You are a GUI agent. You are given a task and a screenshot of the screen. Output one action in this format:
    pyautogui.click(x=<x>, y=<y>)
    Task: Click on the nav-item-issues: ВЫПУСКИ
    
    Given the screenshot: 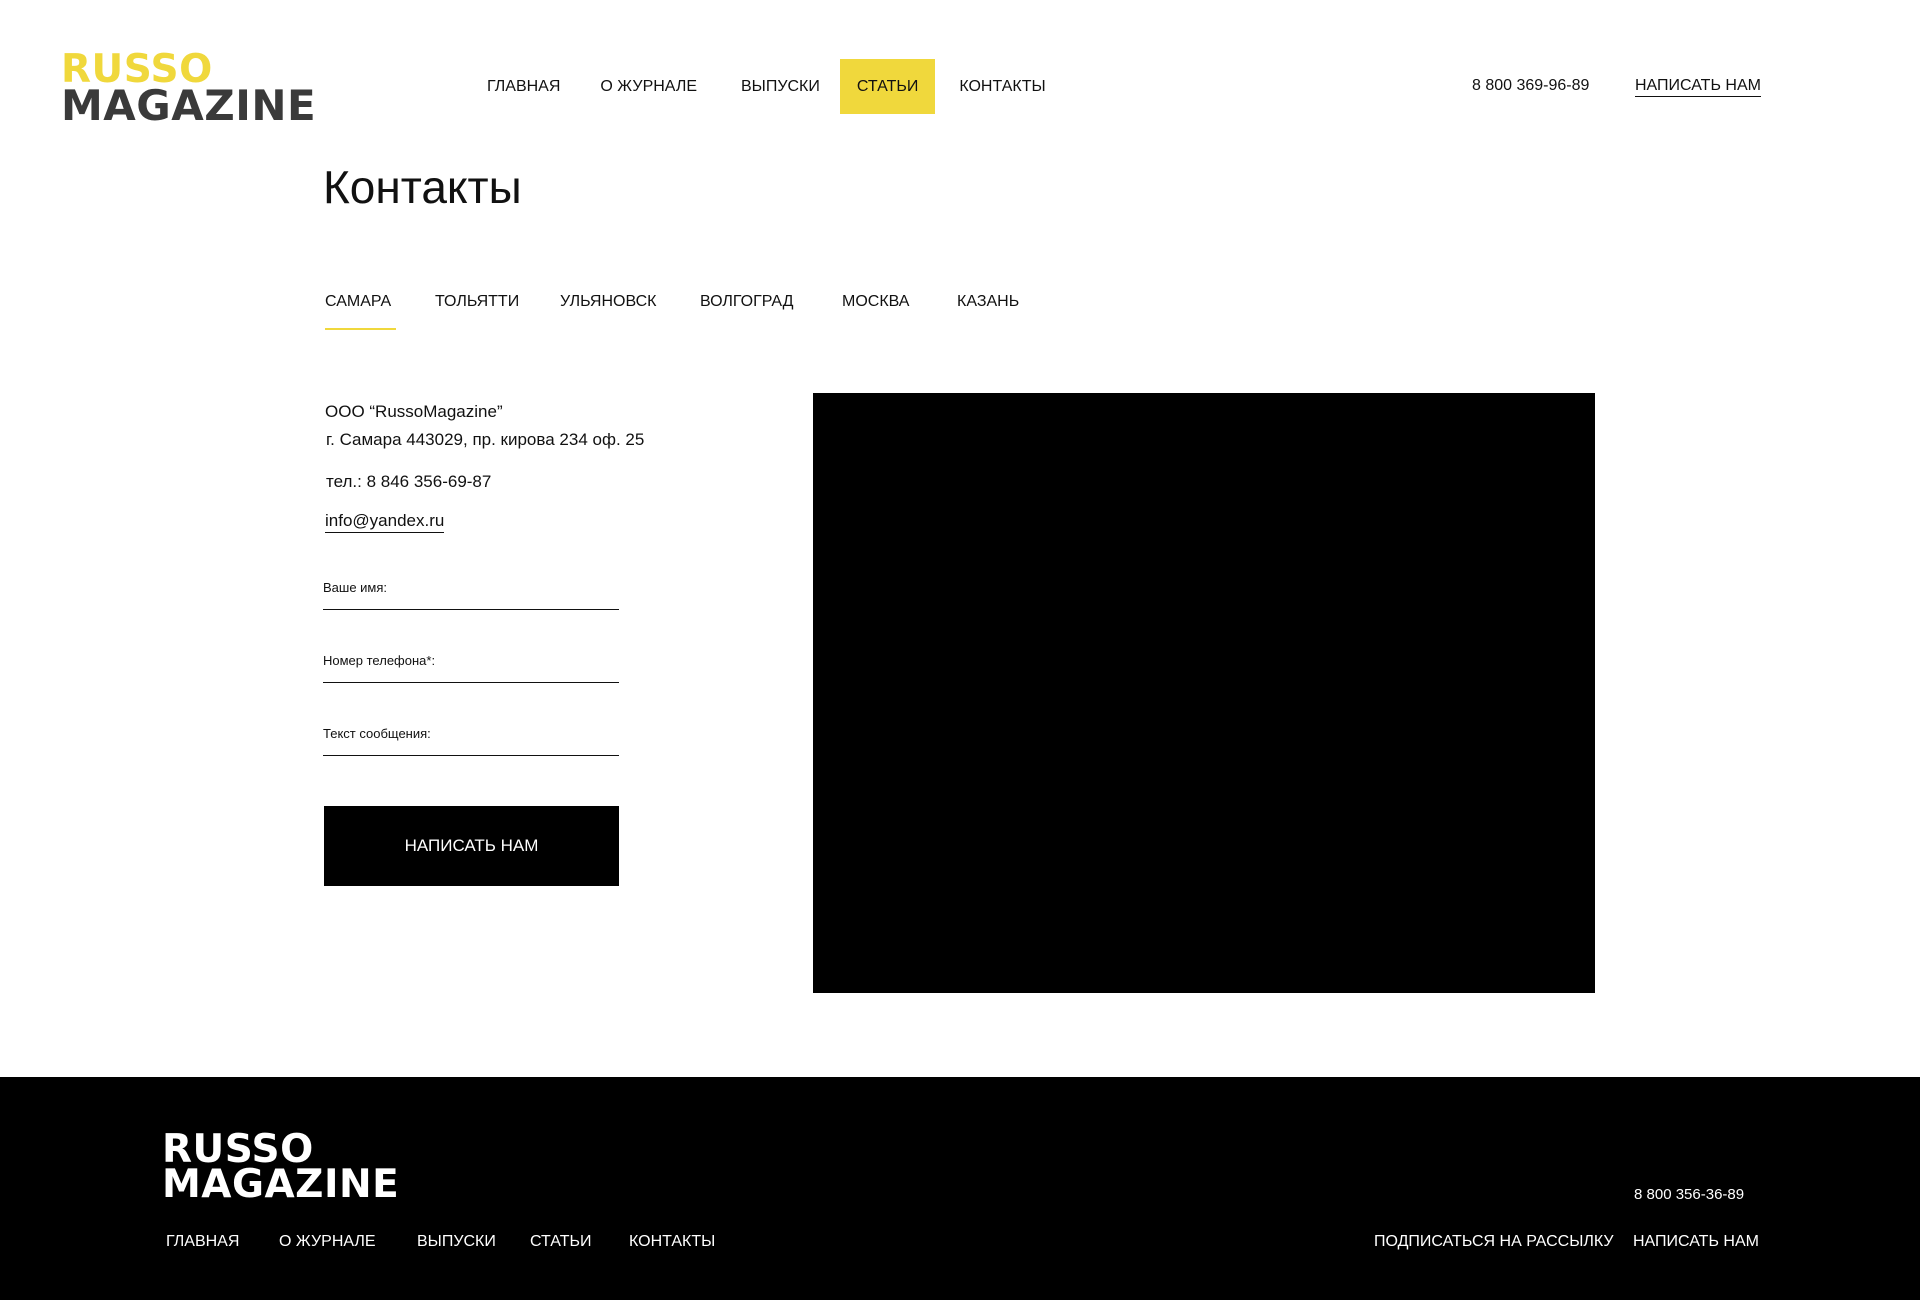 What is the action you would take?
    pyautogui.click(x=780, y=86)
    